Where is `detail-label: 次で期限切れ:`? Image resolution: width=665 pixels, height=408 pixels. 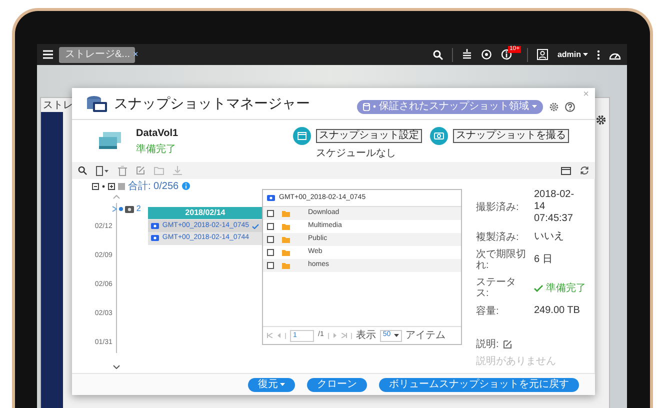 detail-label: 次で期限切れ: is located at coordinates (501, 260).